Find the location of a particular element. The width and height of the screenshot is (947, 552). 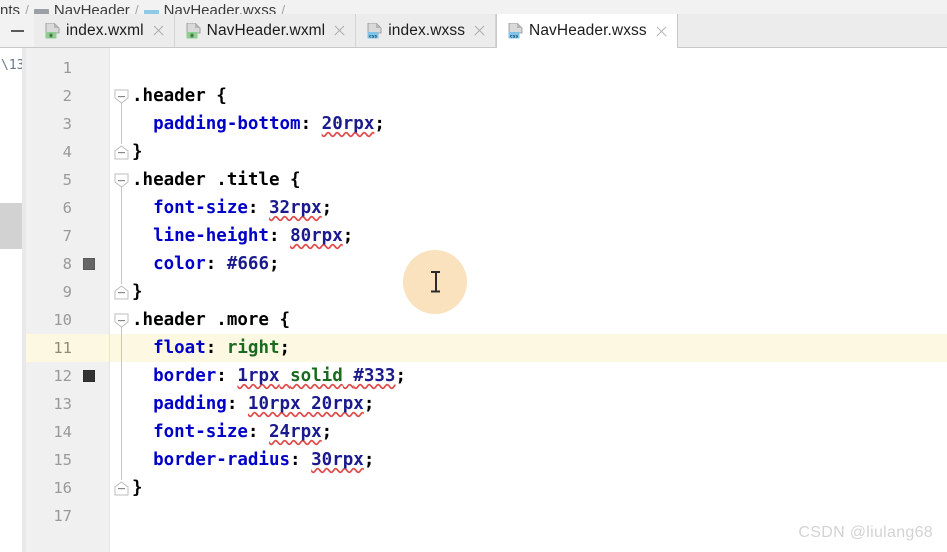

gutter-row: 4 is located at coordinates (67, 152).